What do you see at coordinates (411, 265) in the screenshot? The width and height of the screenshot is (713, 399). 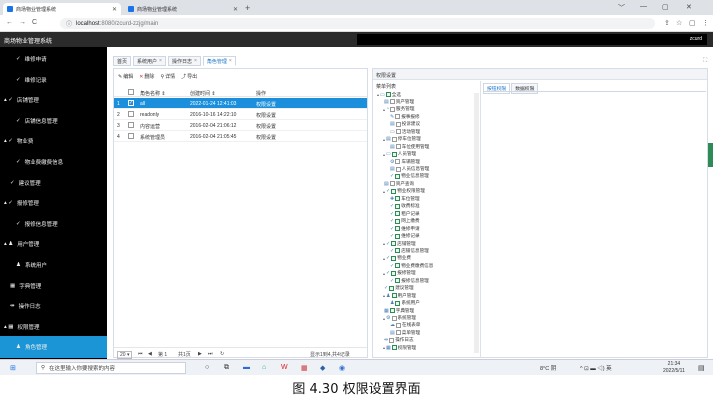 I see `tree-node: ✓ 物业费缴费信息` at bounding box center [411, 265].